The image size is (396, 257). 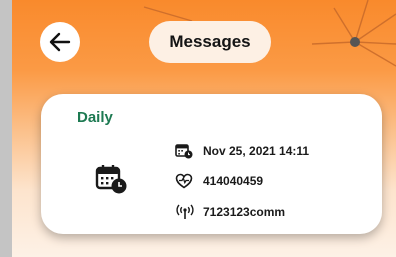 What do you see at coordinates (244, 212) in the screenshot?
I see `device-id: 7123123comm` at bounding box center [244, 212].